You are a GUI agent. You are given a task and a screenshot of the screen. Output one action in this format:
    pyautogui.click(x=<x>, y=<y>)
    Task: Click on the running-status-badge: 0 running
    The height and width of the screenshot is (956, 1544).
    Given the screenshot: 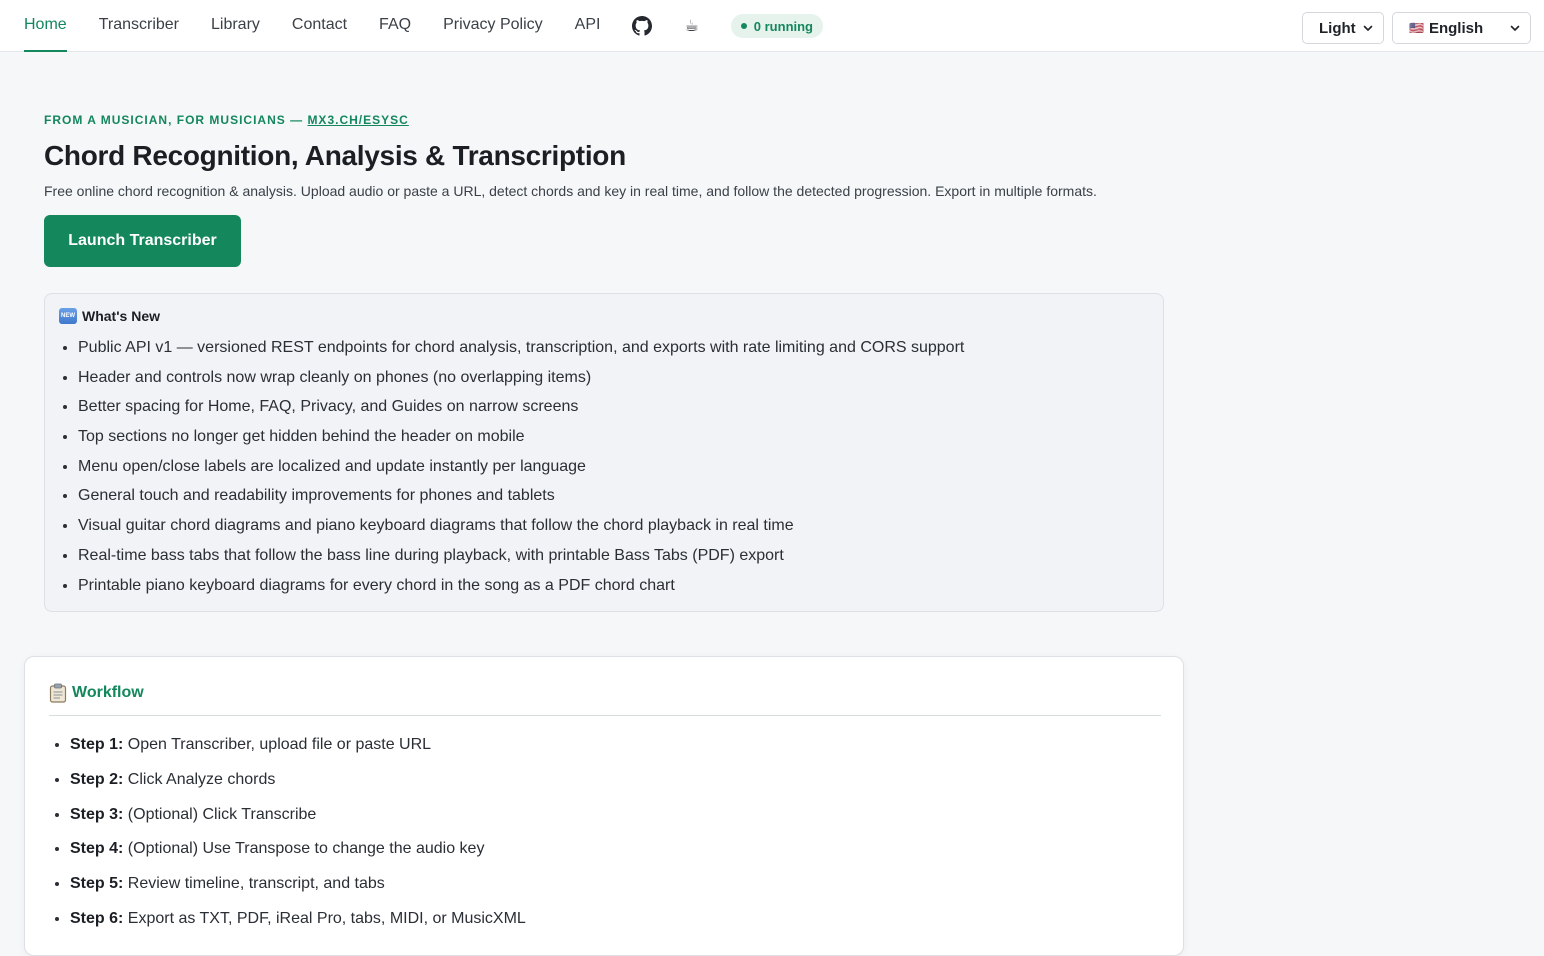 What is the action you would take?
    pyautogui.click(x=776, y=26)
    